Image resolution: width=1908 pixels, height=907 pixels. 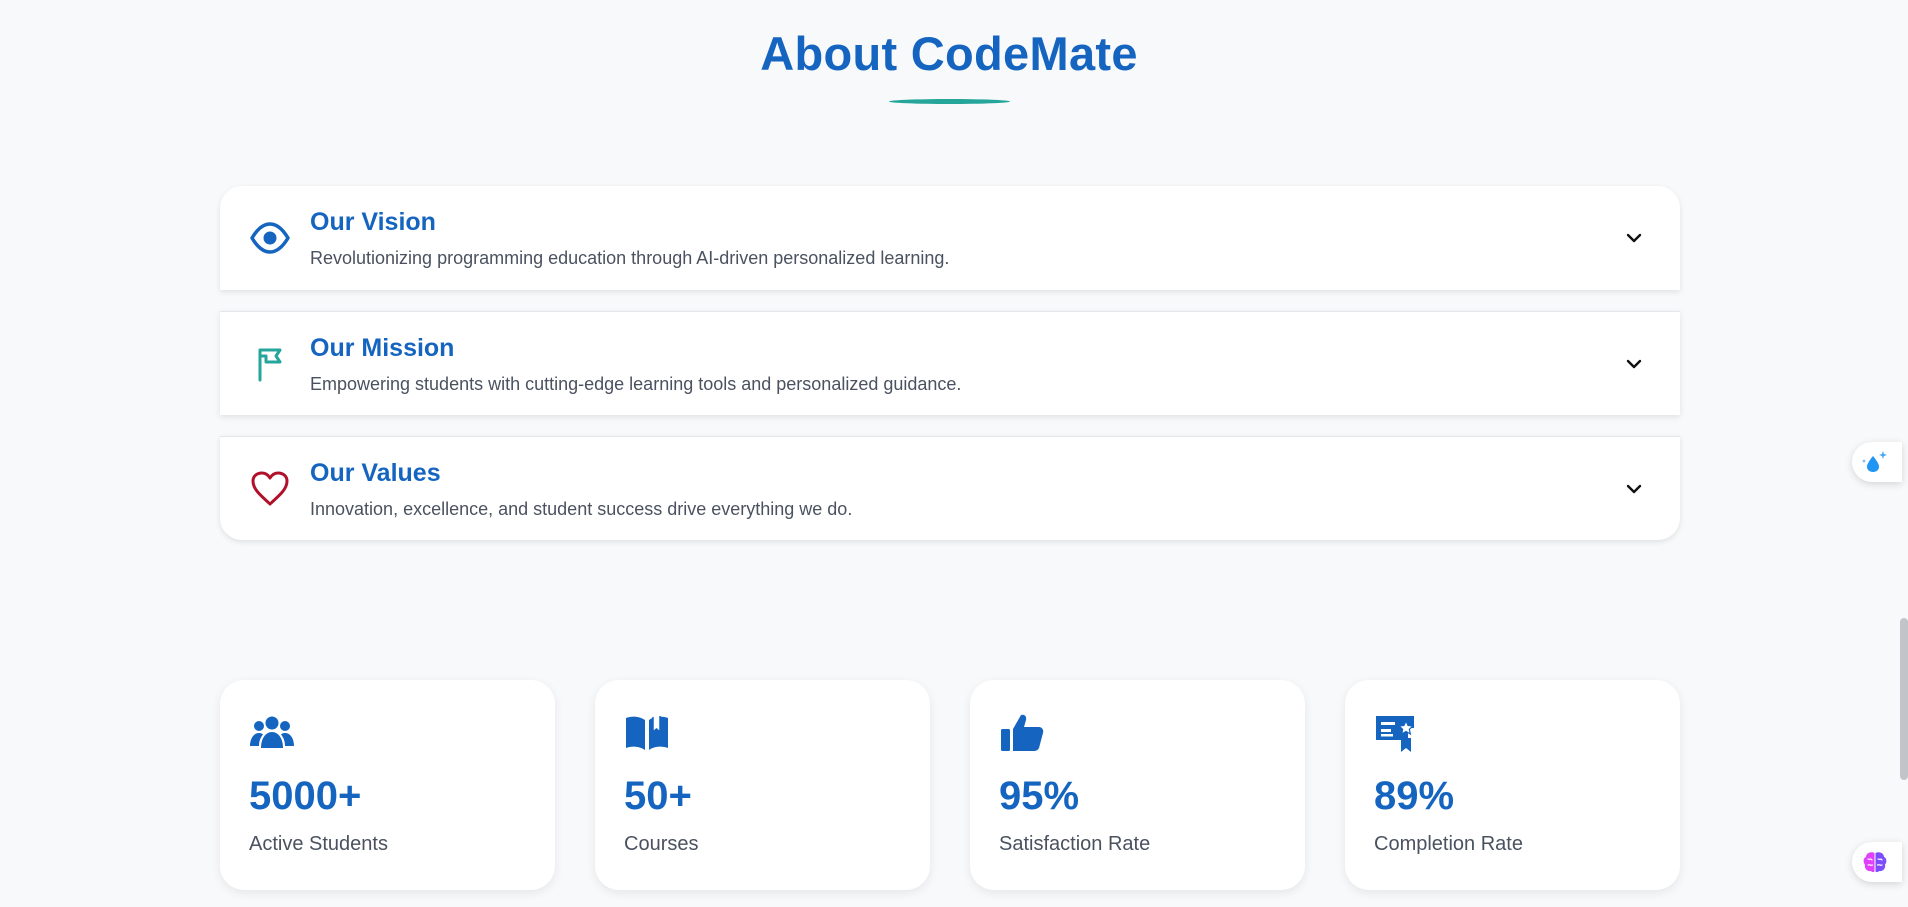 I want to click on book-icon, so click(x=647, y=733).